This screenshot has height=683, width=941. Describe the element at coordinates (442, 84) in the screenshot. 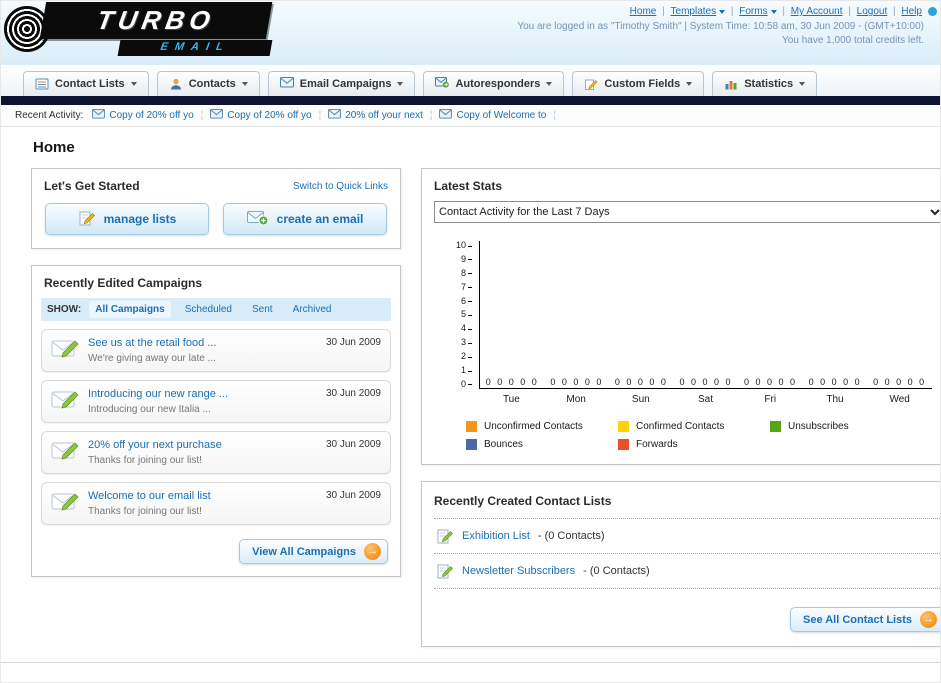

I see `autoresponder-icon` at that location.